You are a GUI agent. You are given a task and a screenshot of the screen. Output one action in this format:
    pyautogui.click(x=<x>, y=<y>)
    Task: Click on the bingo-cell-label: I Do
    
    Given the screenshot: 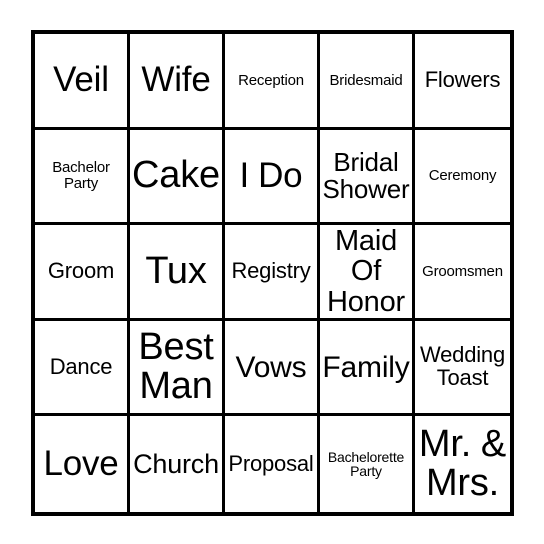 What is the action you would take?
    pyautogui.click(x=271, y=175)
    